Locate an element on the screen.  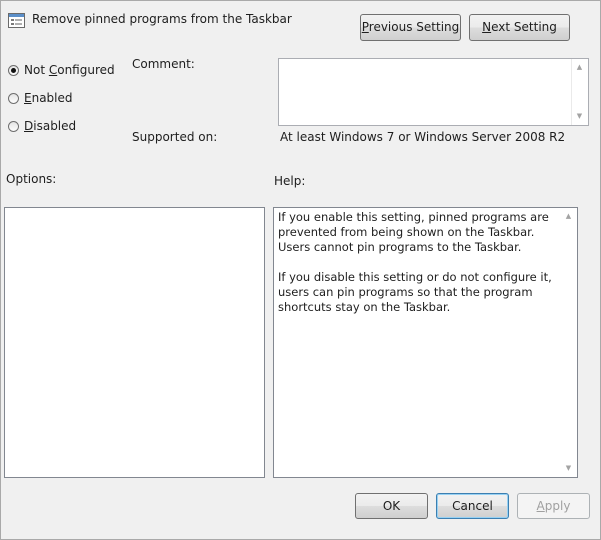
next-setting-accesskey: N is located at coordinates (487, 27).